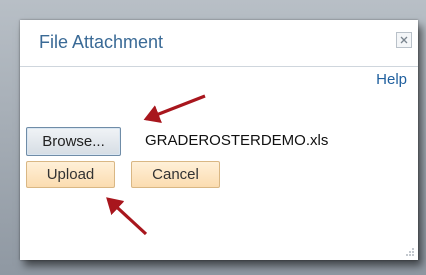  Describe the element at coordinates (175, 174) in the screenshot. I see `cancel-button: Cancel` at that location.